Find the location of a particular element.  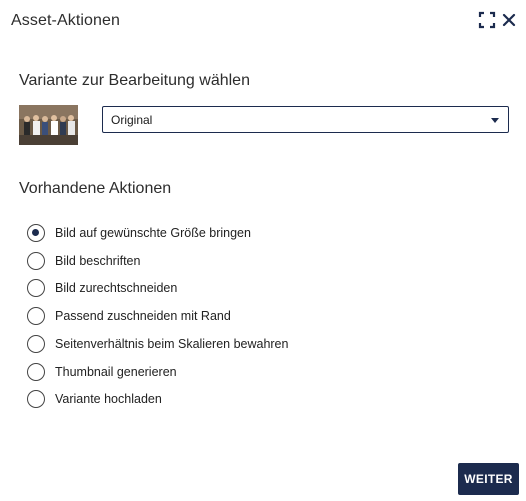

radio-label: Bild beschriften is located at coordinates (98, 261).